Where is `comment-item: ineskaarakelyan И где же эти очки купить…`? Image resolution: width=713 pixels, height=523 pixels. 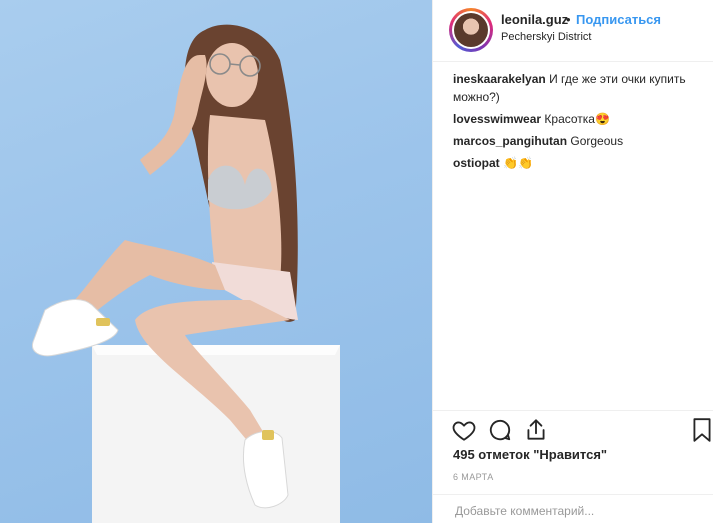
comment-item: ineskaarakelyan И где же эти очки купить… is located at coordinates (578, 88).